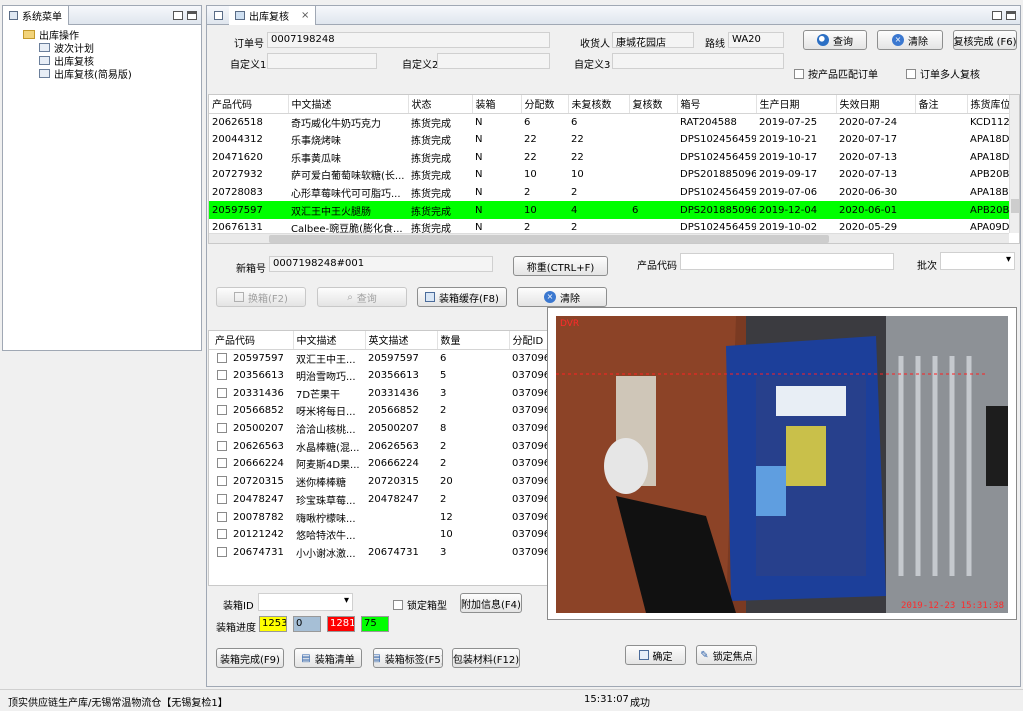  What do you see at coordinates (493, 61) in the screenshot?
I see `custom2-field` at bounding box center [493, 61].